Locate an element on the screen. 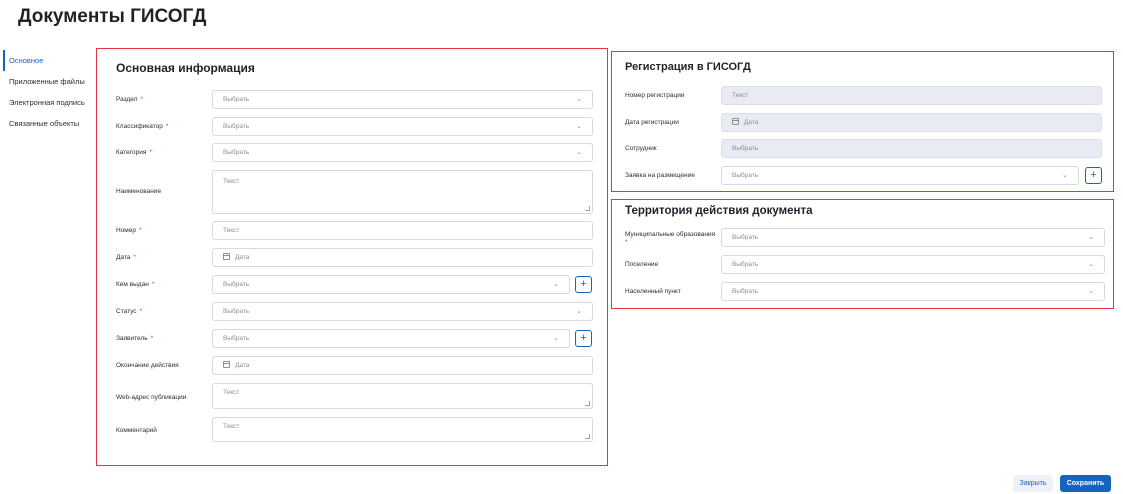  end-date-label: Окончание действия is located at coordinates (147, 365).